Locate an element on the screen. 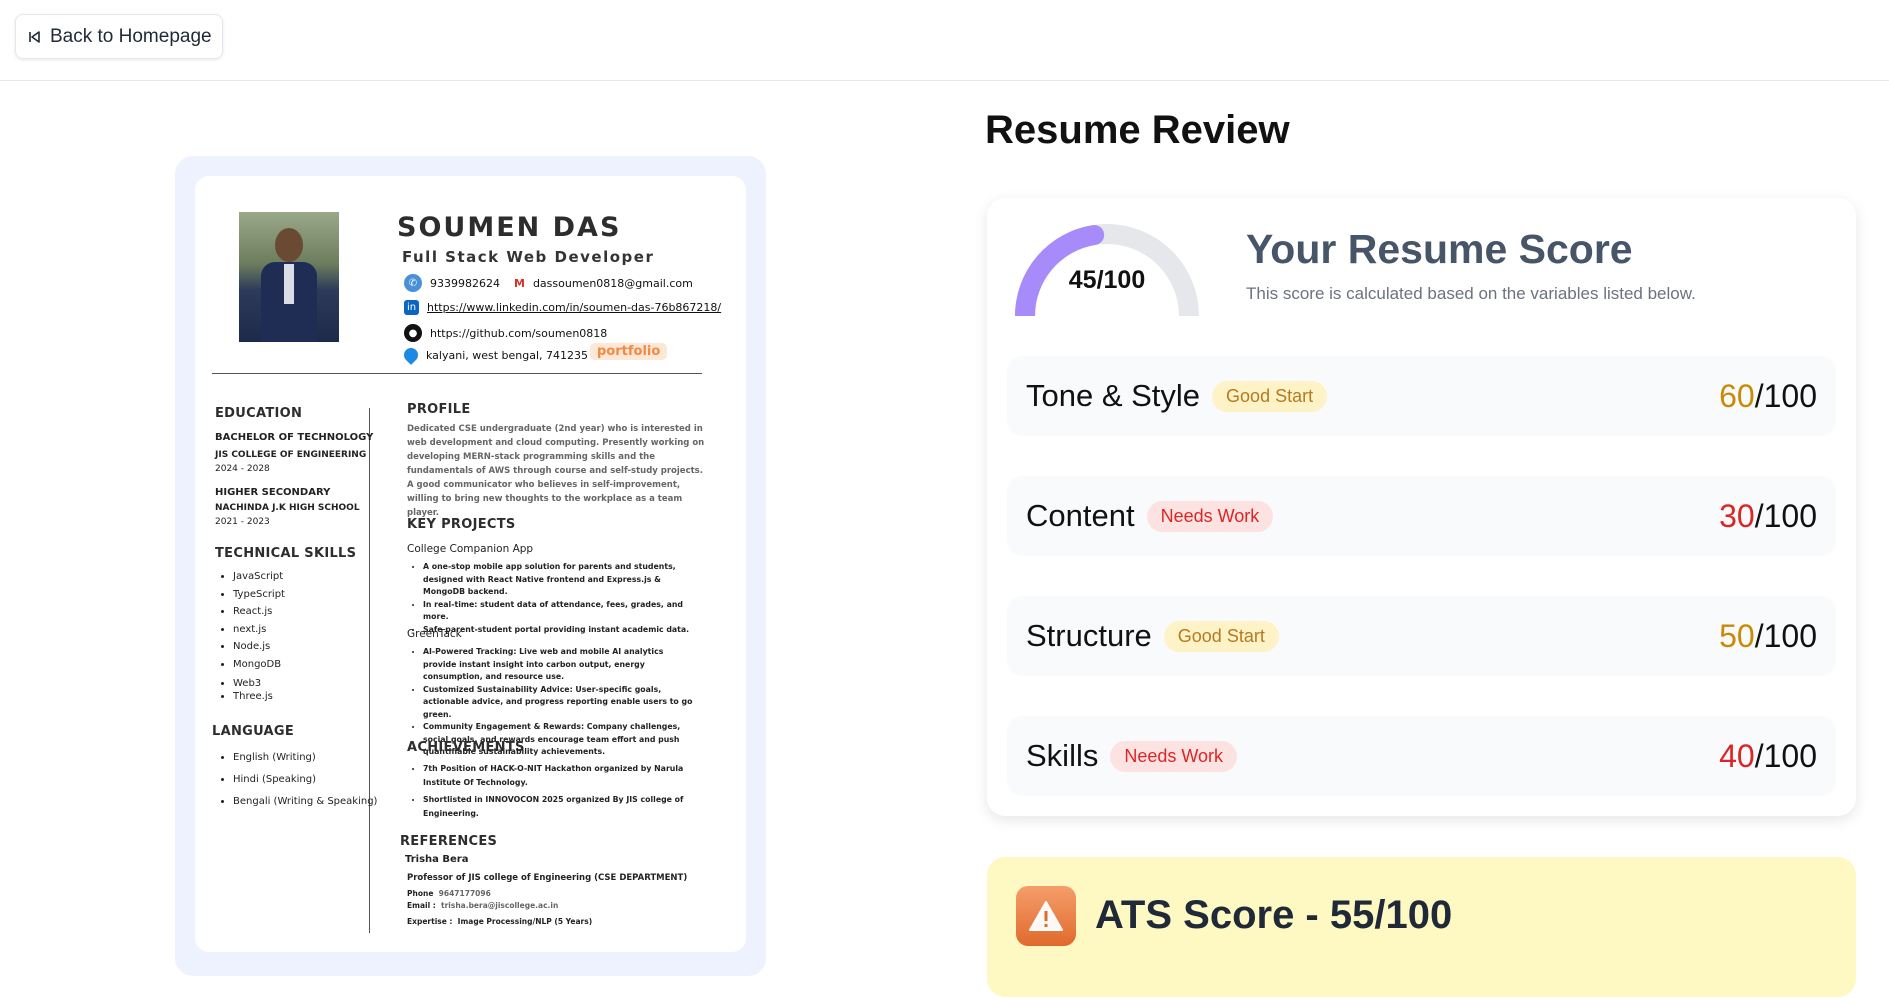 Image resolution: width=1889 pixels, height=997 pixels. list-item: Node.js is located at coordinates (259, 647).